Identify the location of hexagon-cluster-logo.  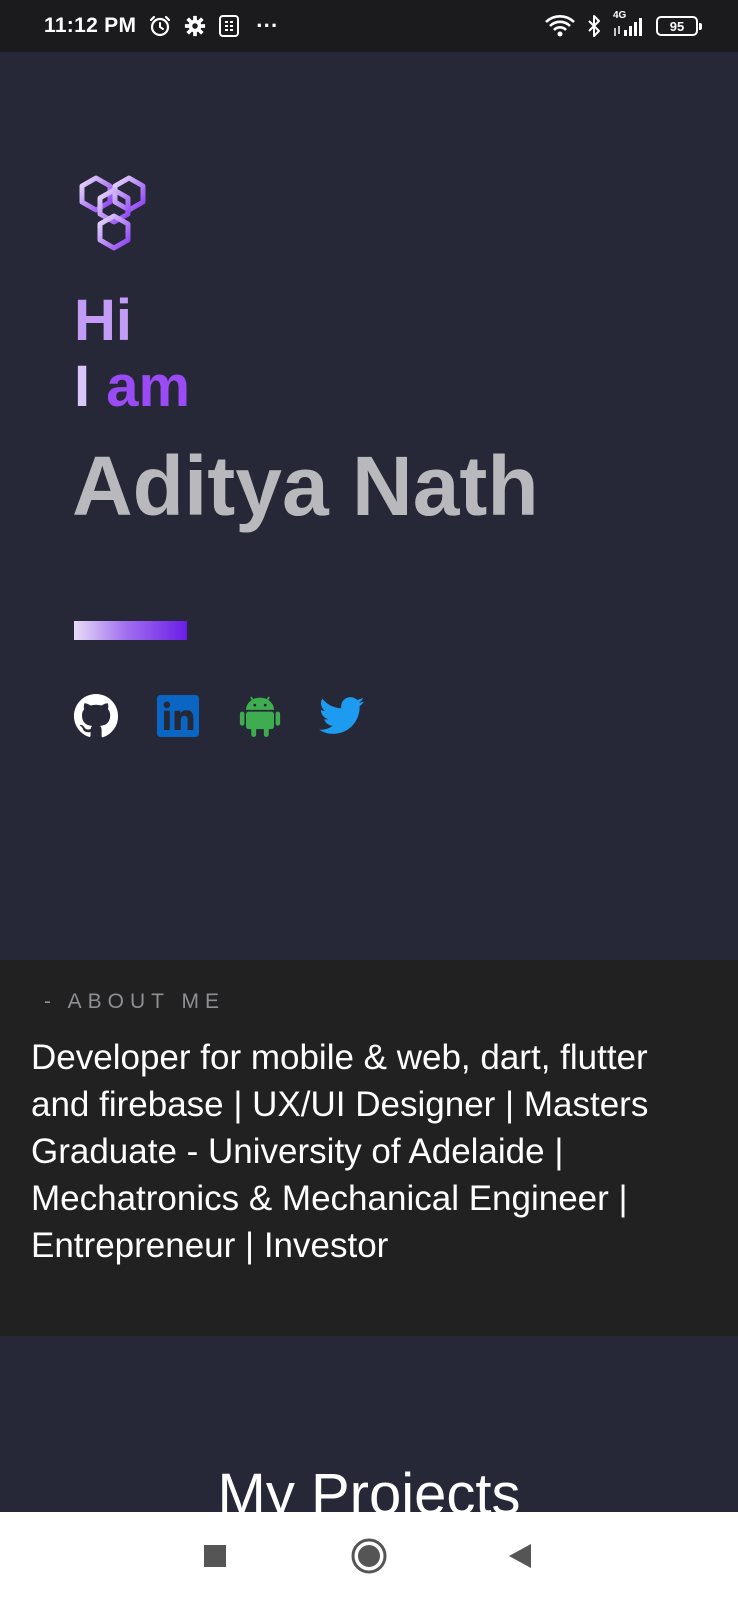
(119, 219).